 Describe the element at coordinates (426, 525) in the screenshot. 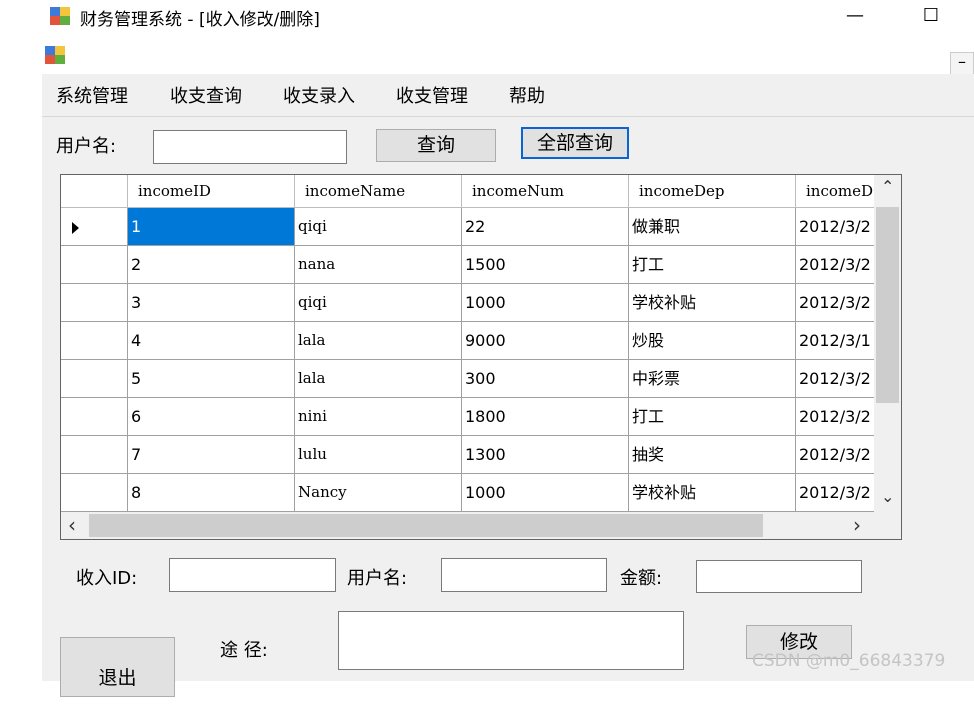

I see `horizontal-scroll-thumb` at that location.